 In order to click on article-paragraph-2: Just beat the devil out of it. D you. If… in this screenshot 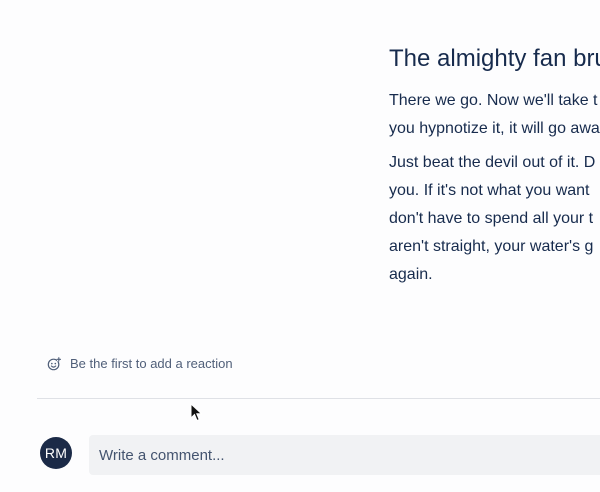, I will do `click(494, 219)`.